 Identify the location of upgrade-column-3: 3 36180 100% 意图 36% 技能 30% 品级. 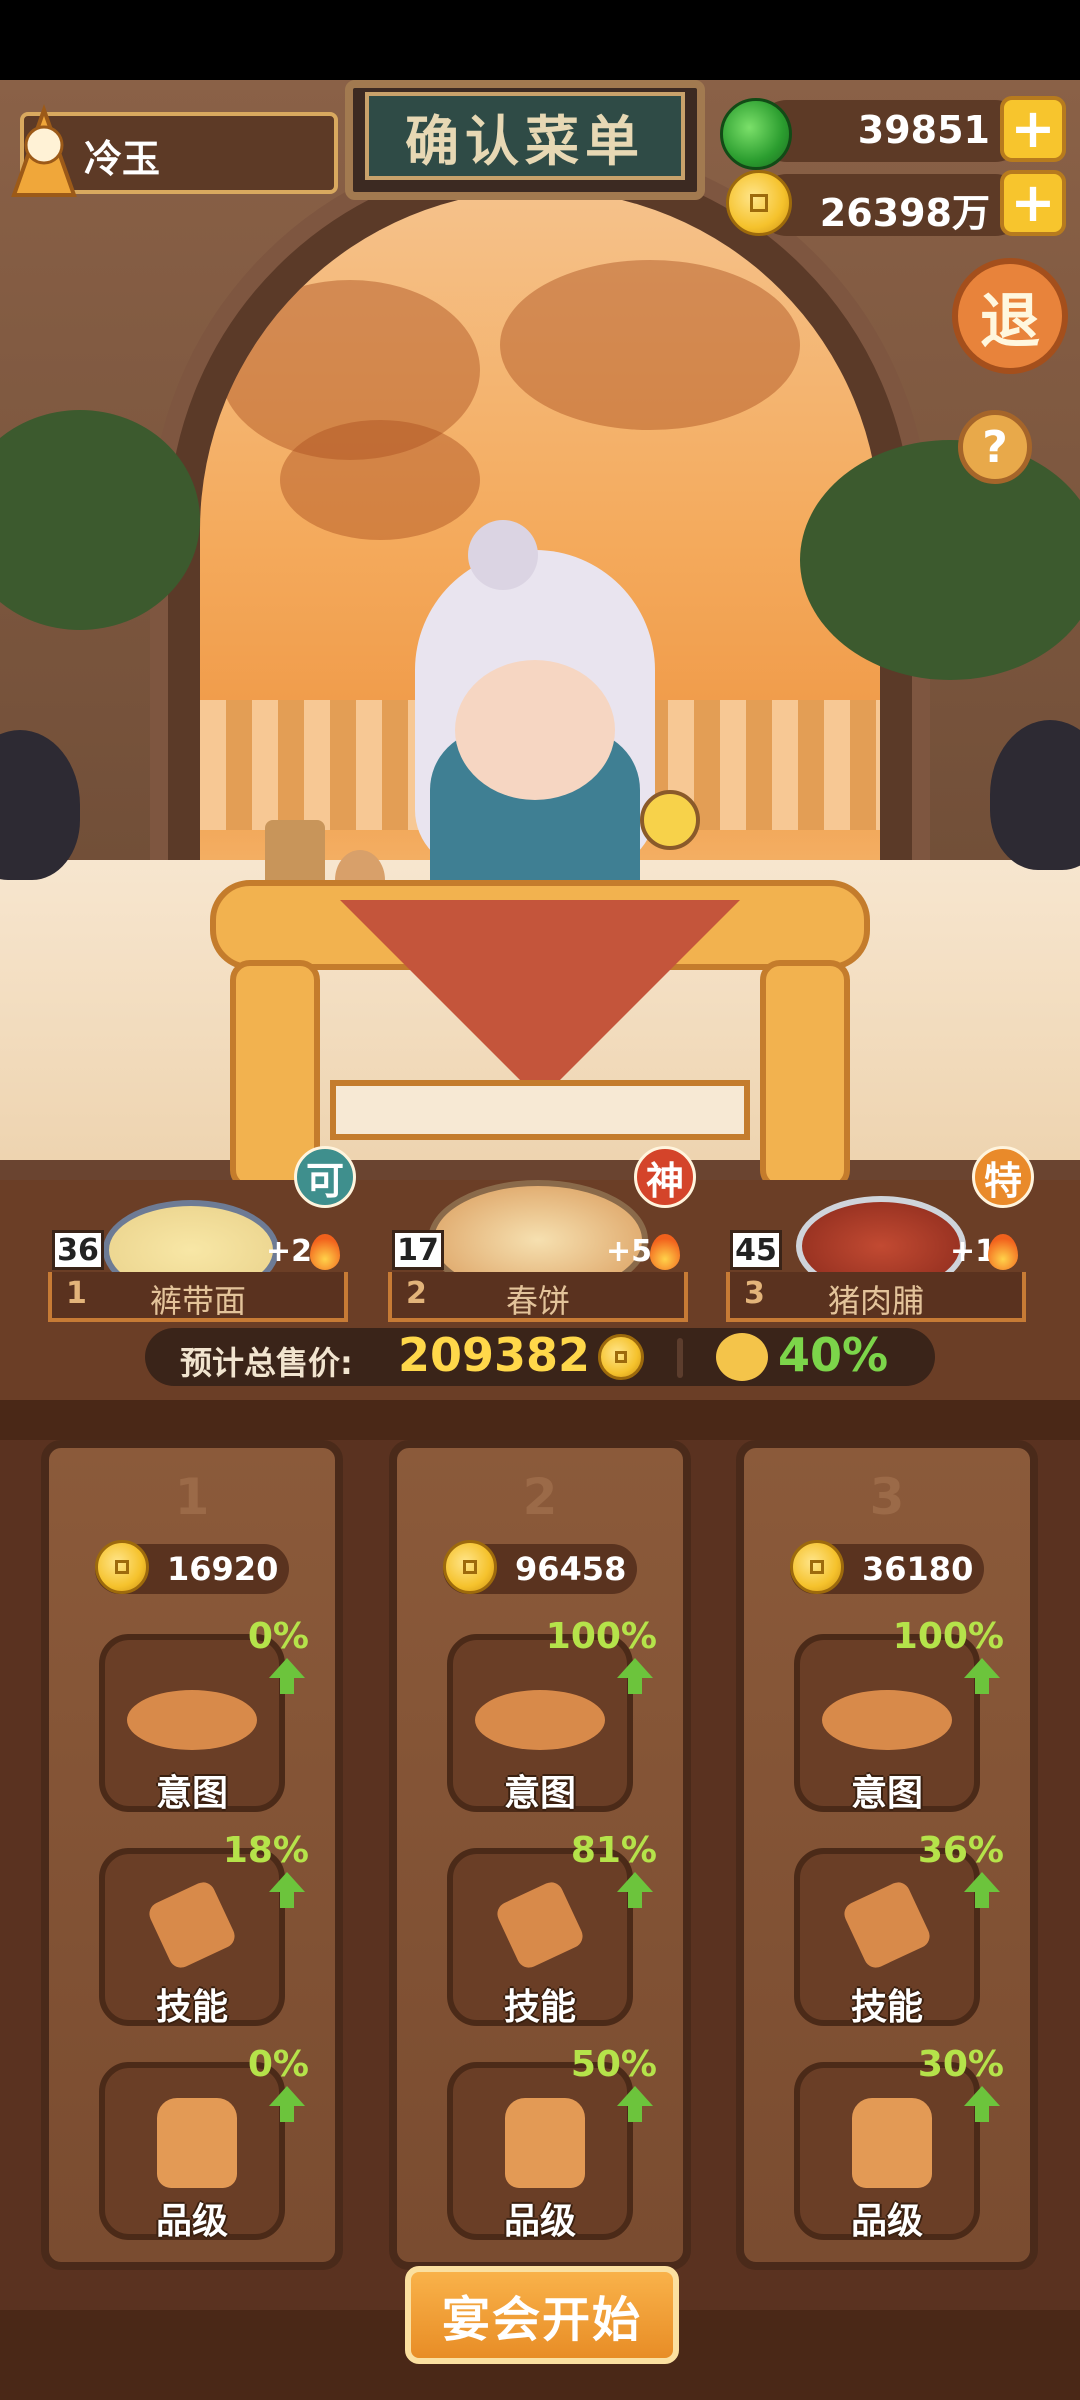
(887, 1855).